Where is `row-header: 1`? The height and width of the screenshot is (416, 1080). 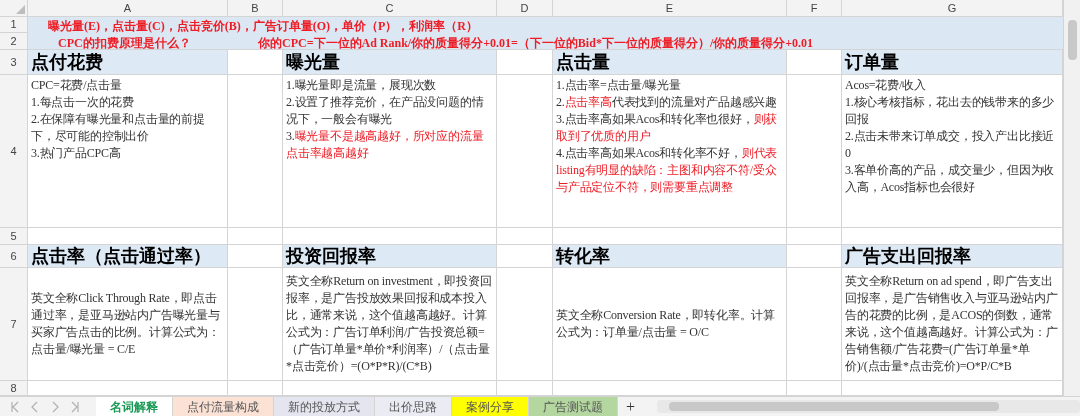 row-header: 1 is located at coordinates (14, 25).